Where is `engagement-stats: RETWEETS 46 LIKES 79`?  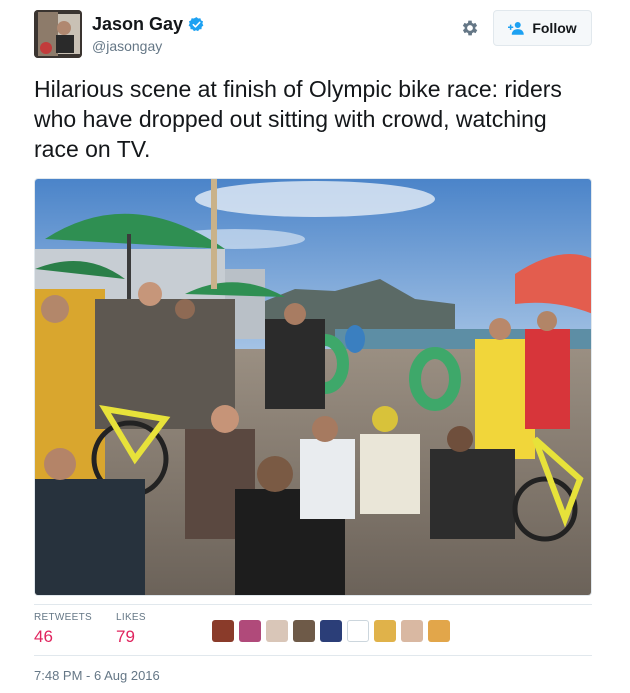 engagement-stats: RETWEETS 46 LIKES 79 is located at coordinates (313, 632).